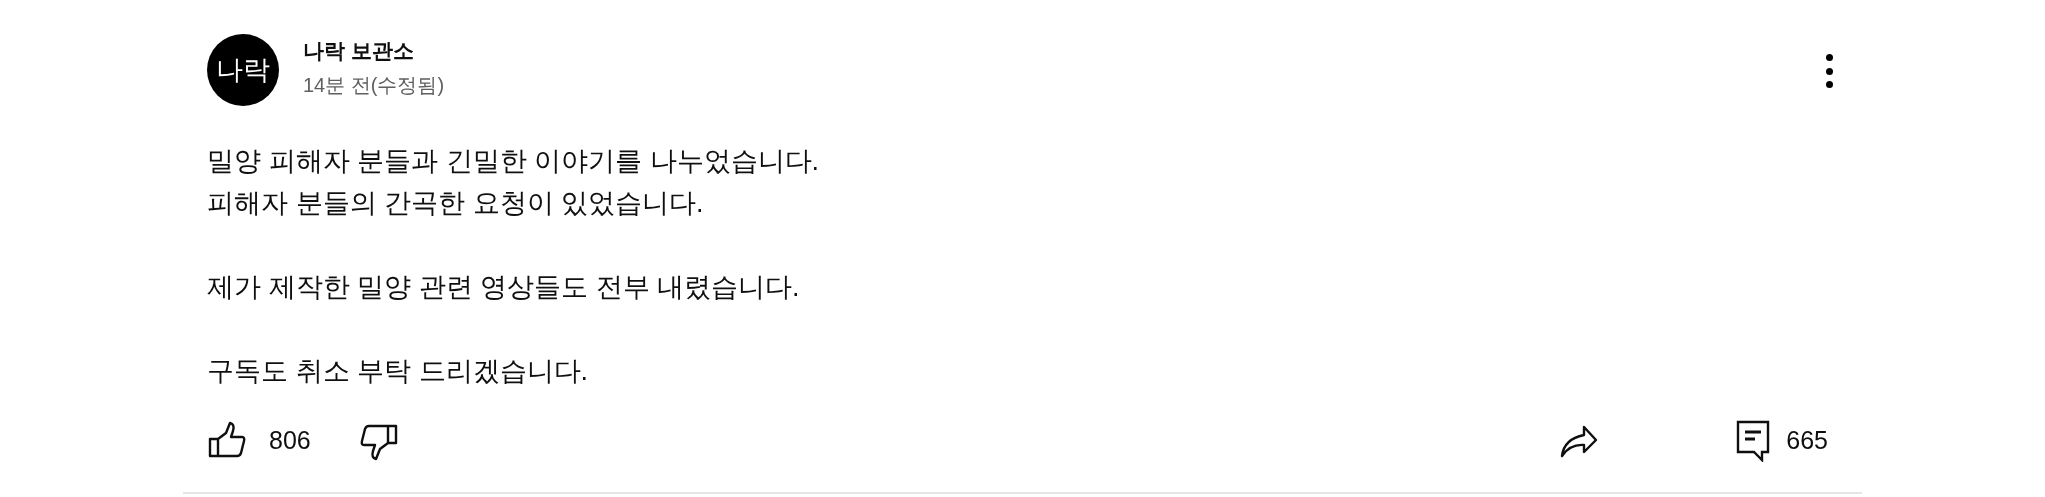 The height and width of the screenshot is (497, 2045). I want to click on author-name: 나락 보관소, so click(374, 51).